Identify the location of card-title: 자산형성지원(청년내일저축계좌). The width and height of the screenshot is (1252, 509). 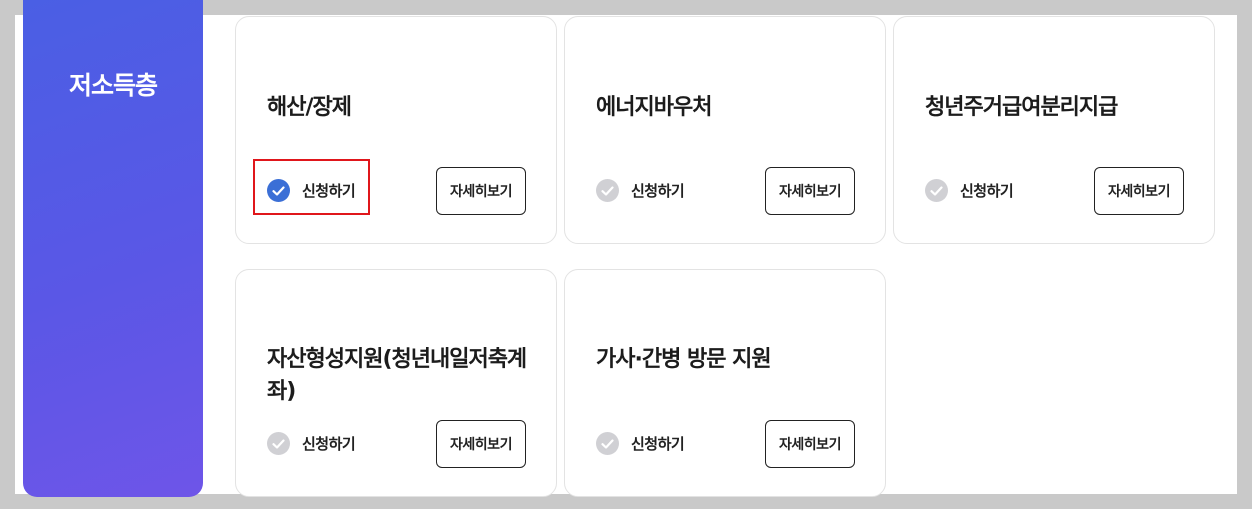
(397, 375).